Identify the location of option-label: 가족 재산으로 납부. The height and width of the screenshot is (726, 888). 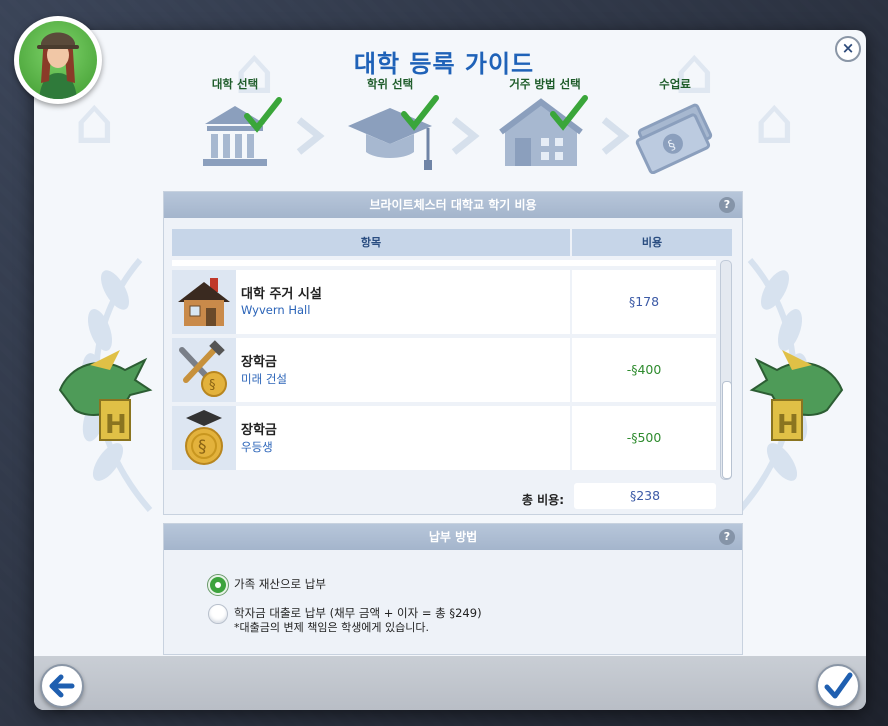
(280, 584).